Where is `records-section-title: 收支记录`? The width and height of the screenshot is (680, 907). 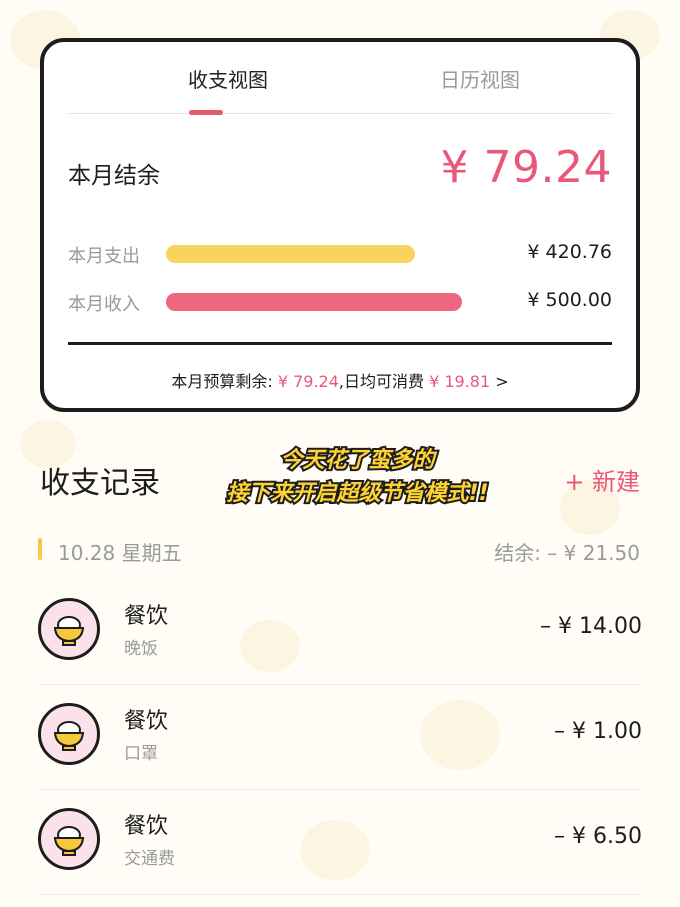 records-section-title: 收支记录 is located at coordinates (100, 483).